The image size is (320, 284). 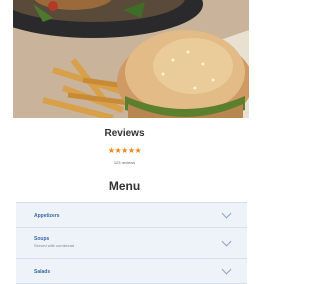 I want to click on menu-section-subtitle: Served with cornbread, so click(x=54, y=245).